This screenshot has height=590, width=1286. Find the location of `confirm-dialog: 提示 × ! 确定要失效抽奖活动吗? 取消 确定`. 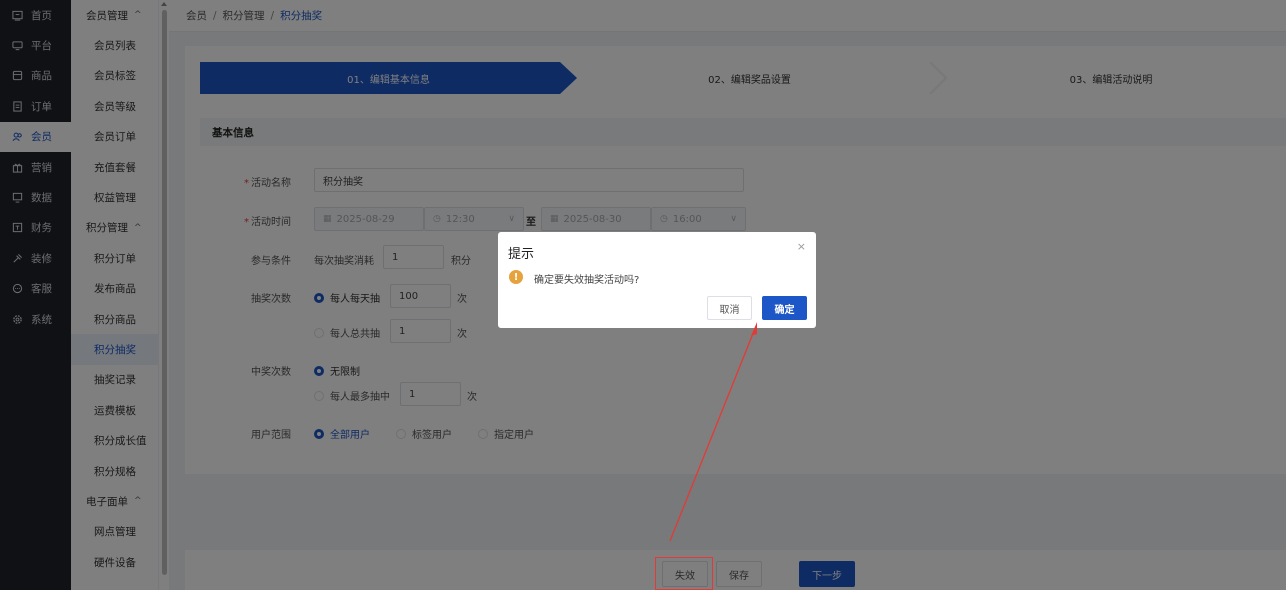

confirm-dialog: 提示 × ! 确定要失效抽奖活动吗? 取消 确定 is located at coordinates (657, 280).